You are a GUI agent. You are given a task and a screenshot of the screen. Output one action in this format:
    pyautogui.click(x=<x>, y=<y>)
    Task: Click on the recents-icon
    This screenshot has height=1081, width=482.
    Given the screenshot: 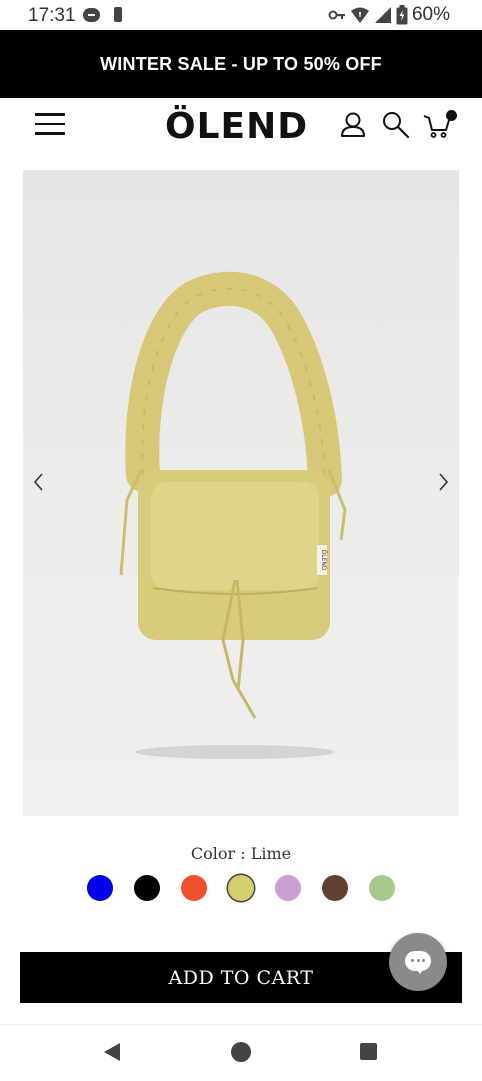 What is the action you would take?
    pyautogui.click(x=368, y=1051)
    